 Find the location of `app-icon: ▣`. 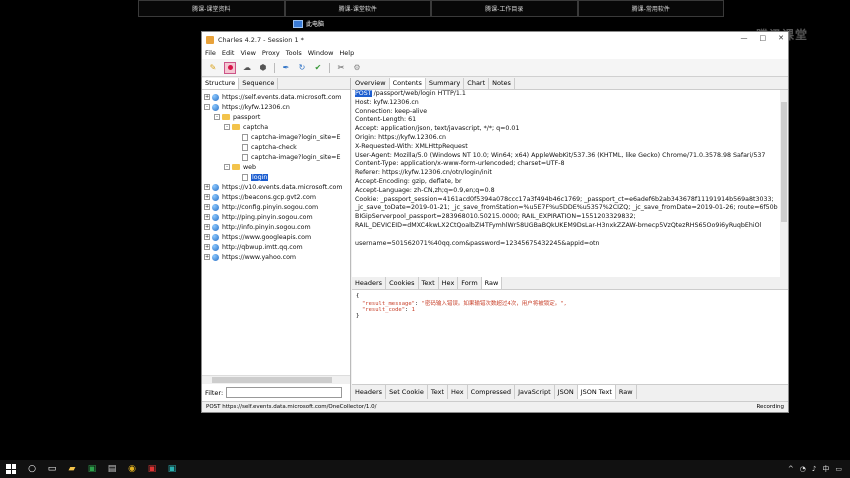

app-icon: ▣ is located at coordinates (152, 469).